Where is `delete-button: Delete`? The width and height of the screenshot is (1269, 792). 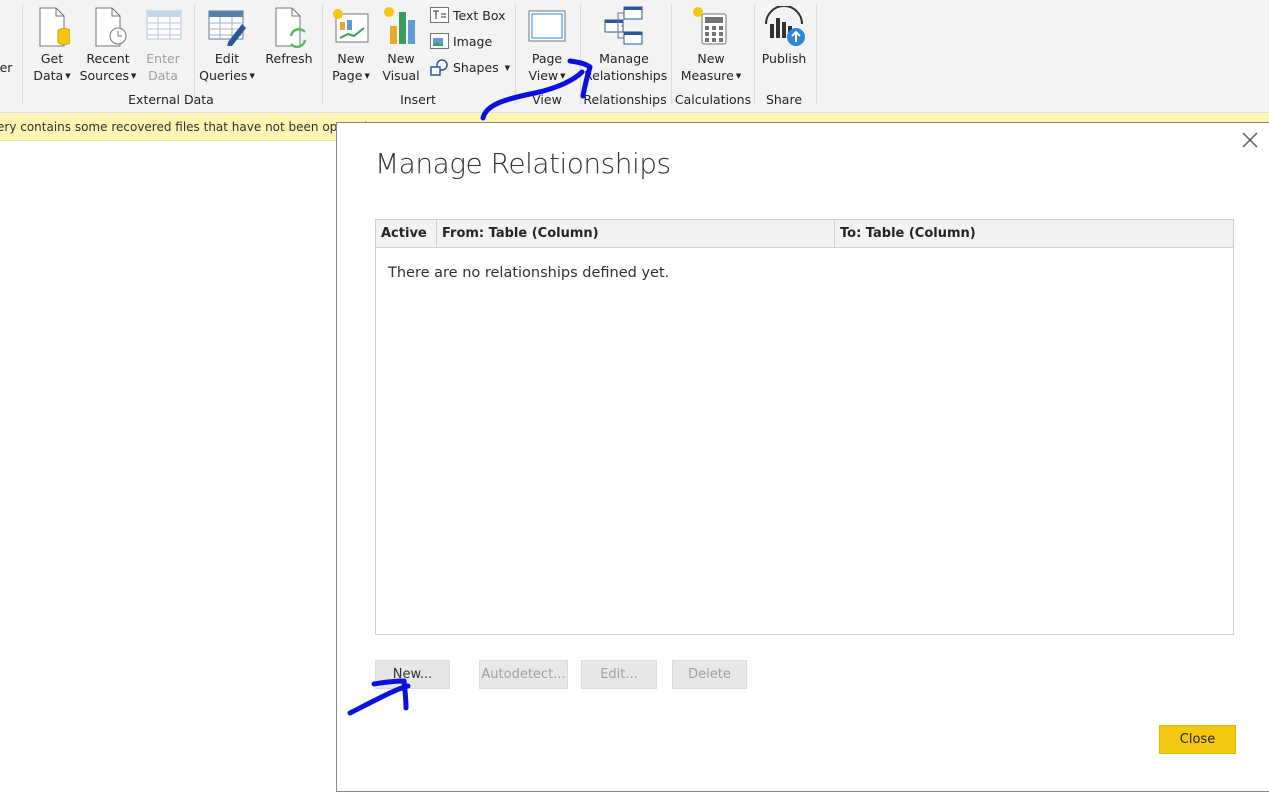 delete-button: Delete is located at coordinates (709, 674).